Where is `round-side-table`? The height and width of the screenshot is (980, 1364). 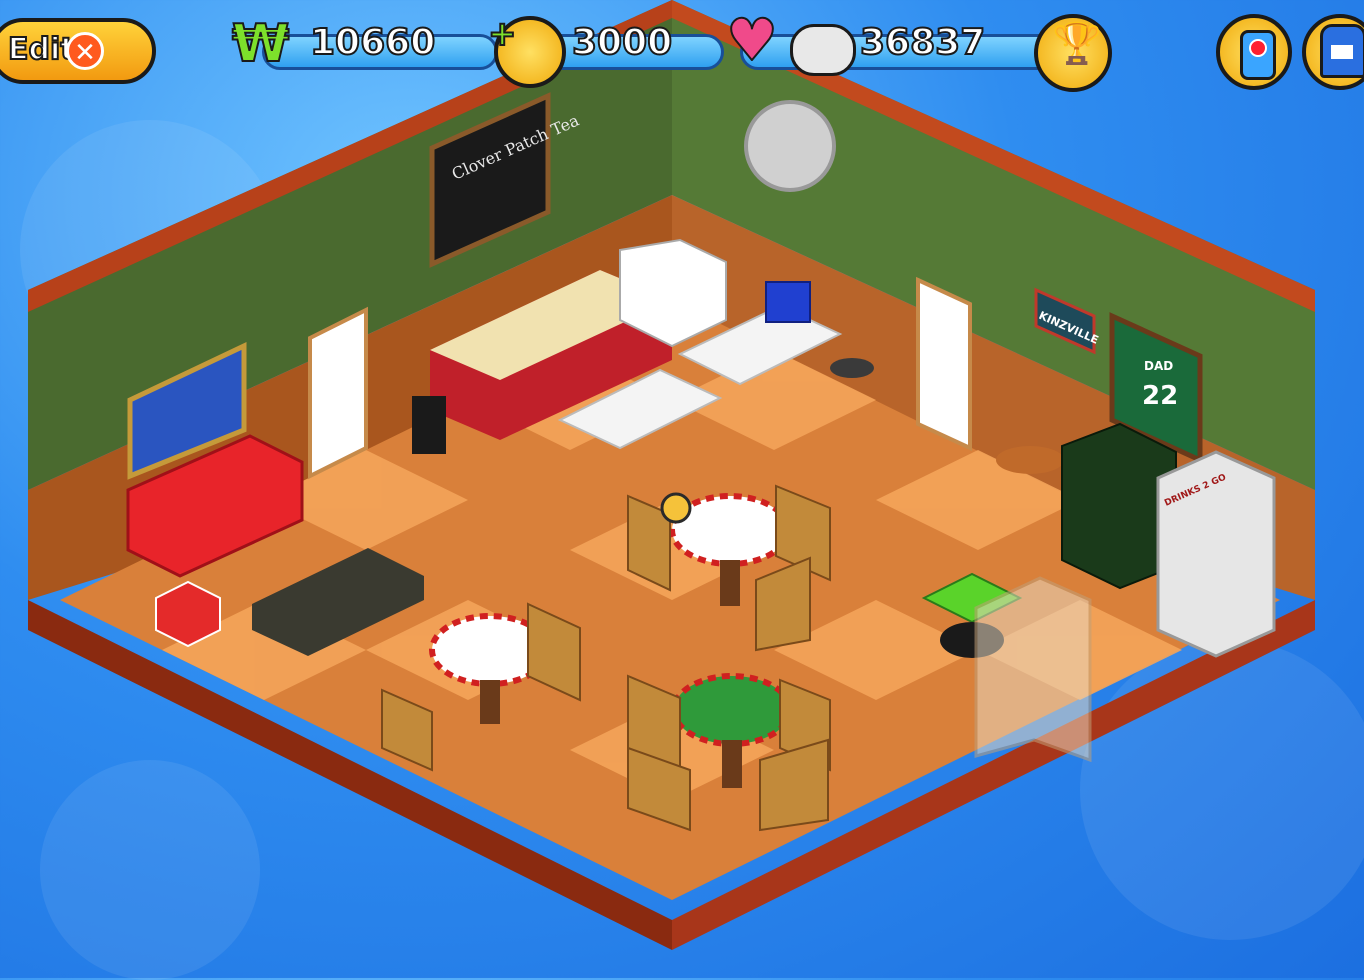
round-side-table is located at coordinates (1030, 460).